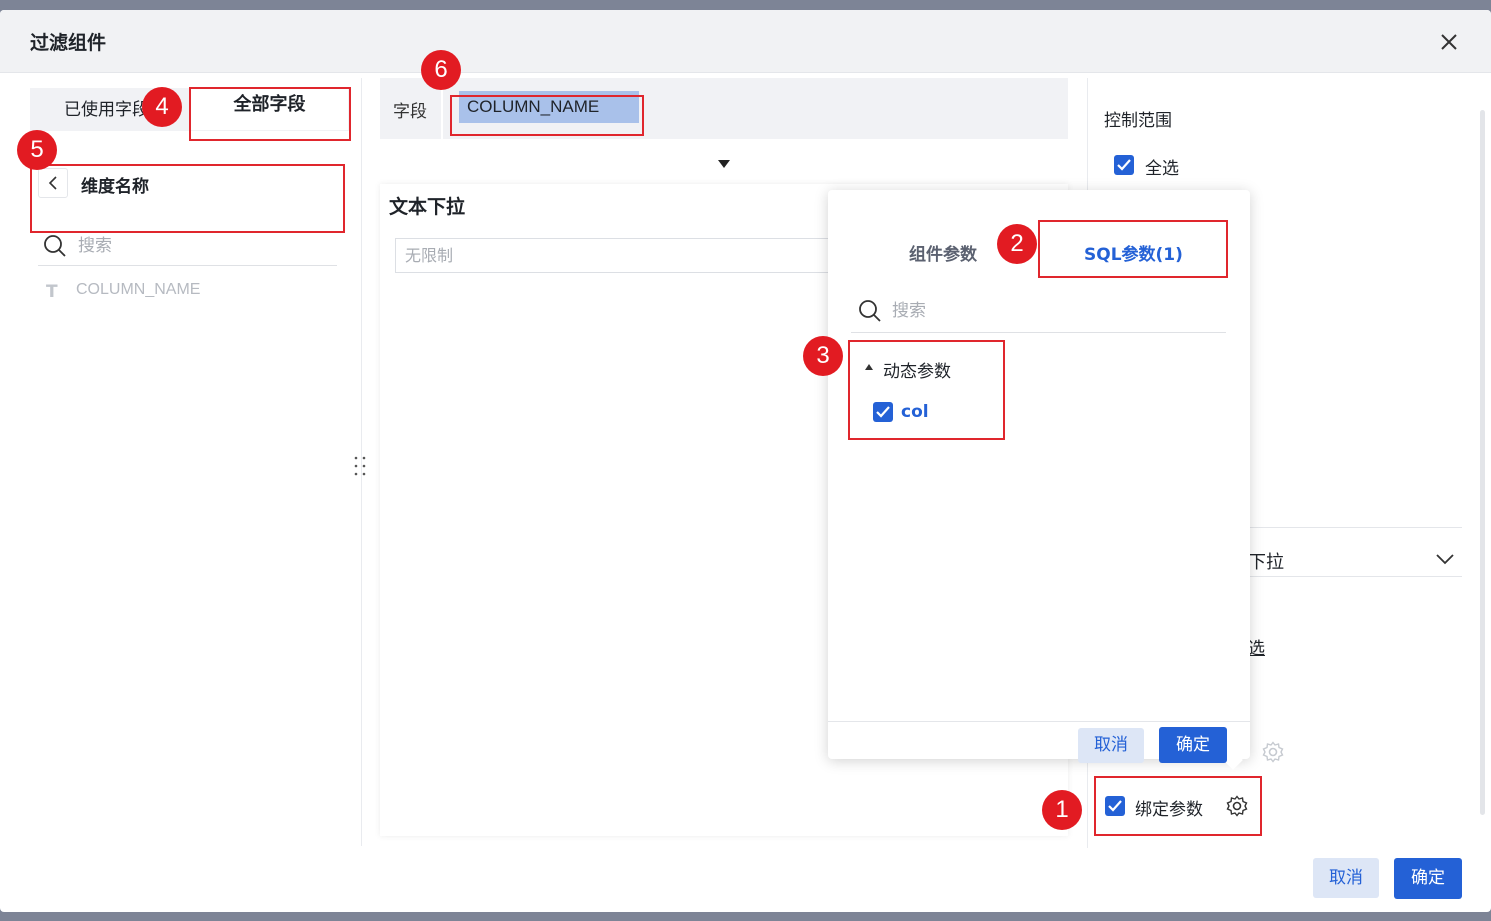 The width and height of the screenshot is (1491, 921). I want to click on dialog-title: 过滤组件, so click(68, 43).